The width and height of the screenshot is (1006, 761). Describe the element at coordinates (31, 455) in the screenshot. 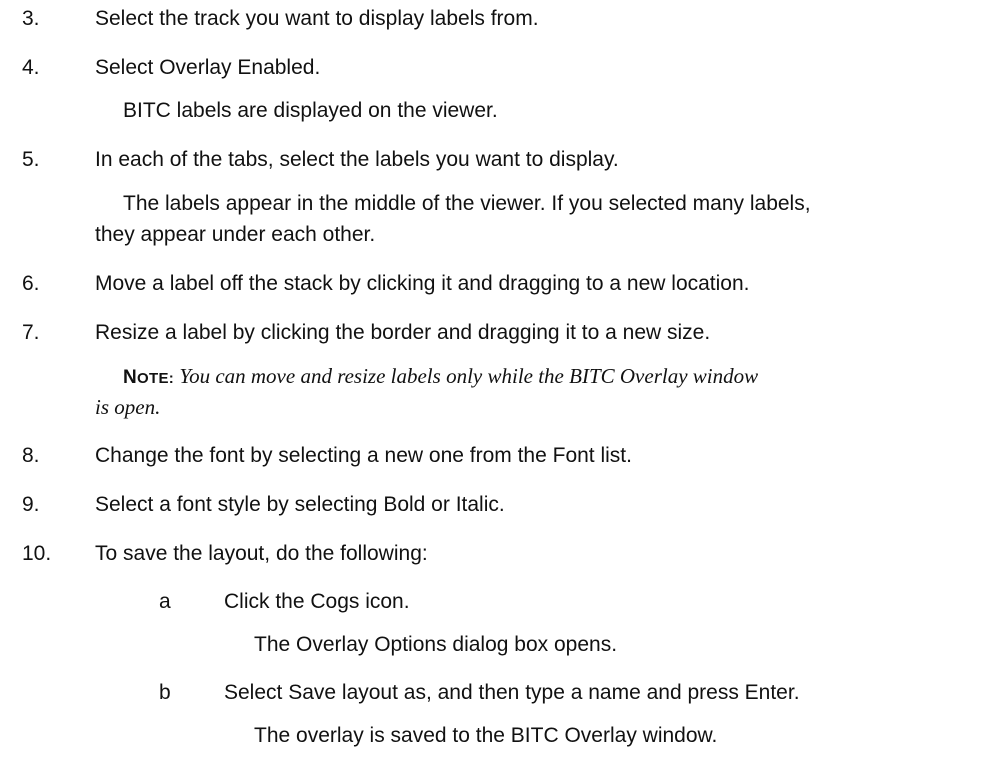

I see `step-number: 8.` at that location.